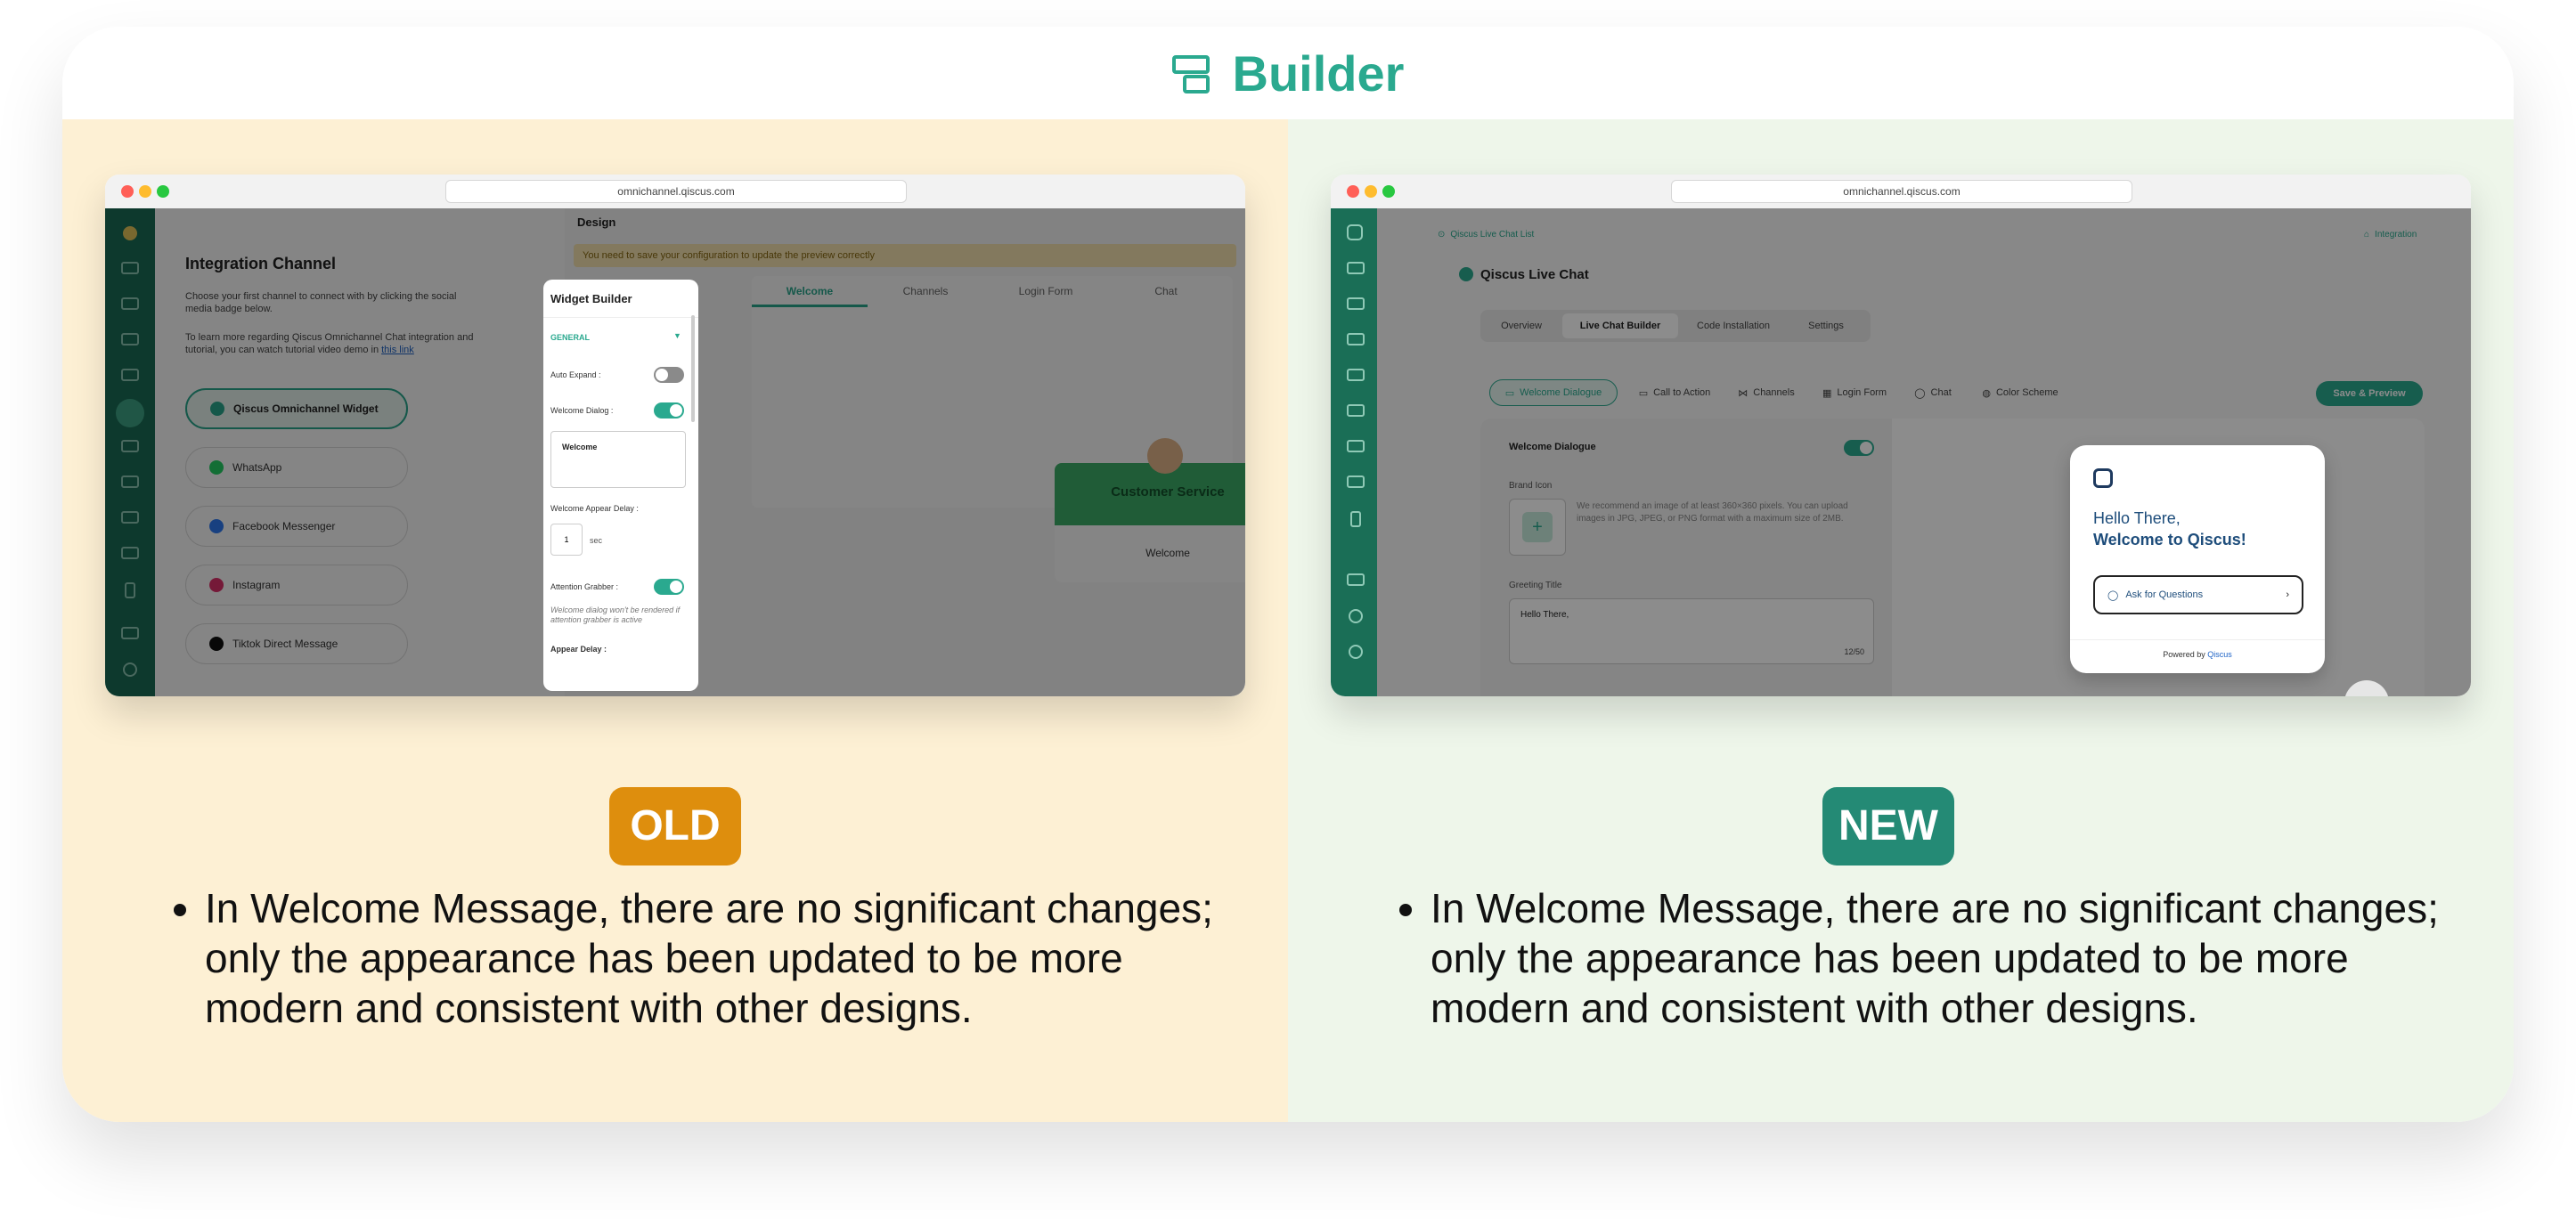 This screenshot has width=2576, height=1219. I want to click on attention-grabber-label: Attention Grabber :, so click(584, 587).